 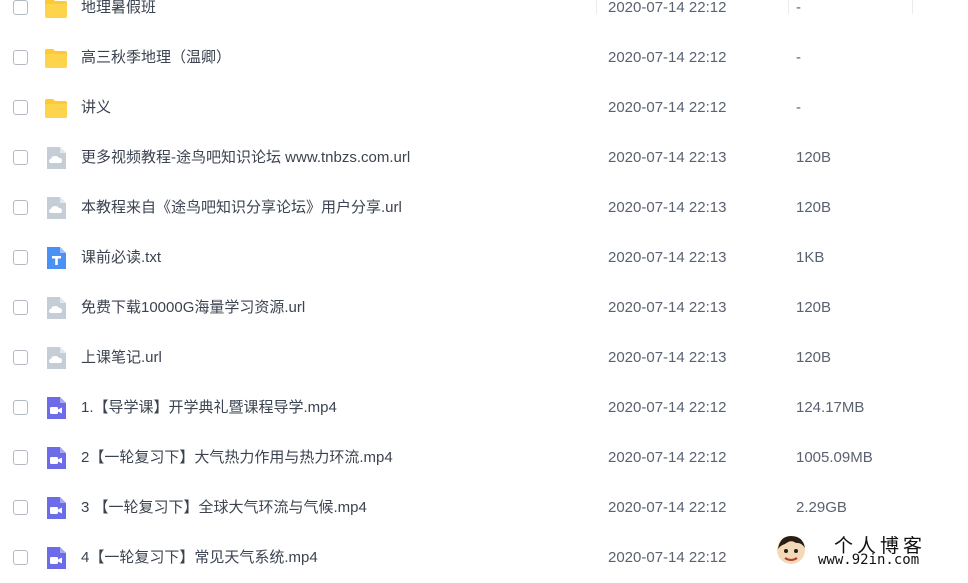 What do you see at coordinates (869, 560) in the screenshot?
I see `watermark-url: www.92in.com` at bounding box center [869, 560].